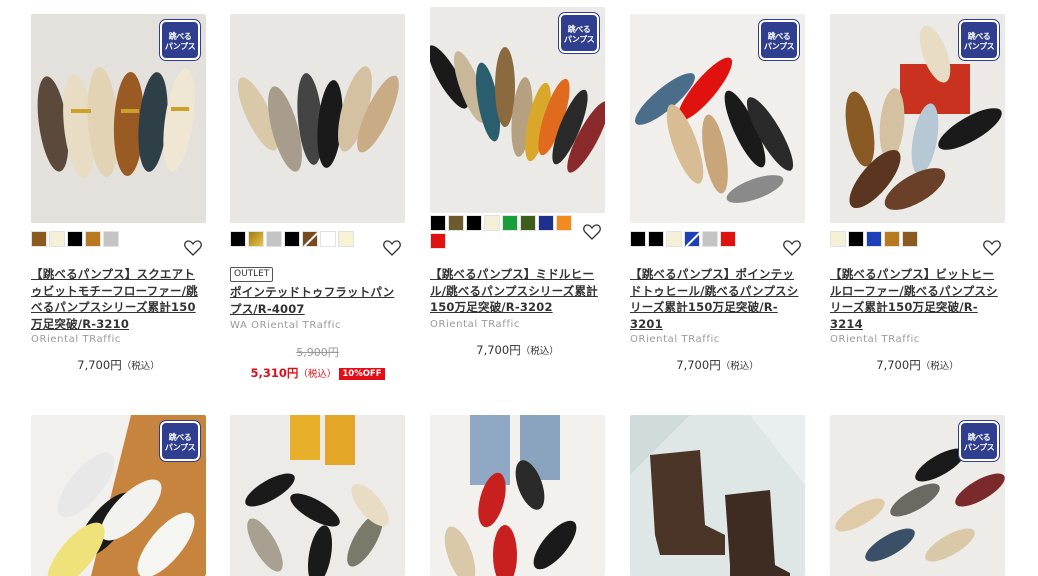 Image resolution: width=1038 pixels, height=576 pixels. Describe the element at coordinates (274, 373) in the screenshot. I see `sale-price-value: 5,310円` at that location.